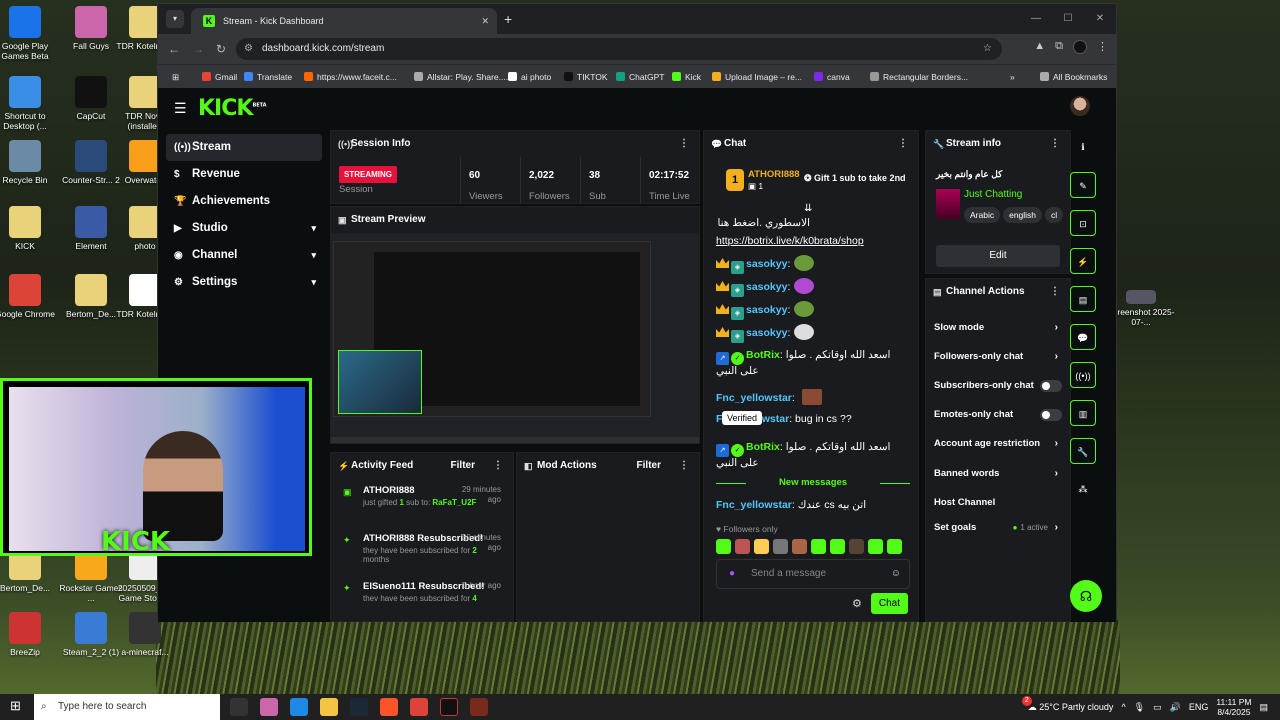  What do you see at coordinates (832, 77) in the screenshot?
I see `bookmark-item: canva` at bounding box center [832, 77].